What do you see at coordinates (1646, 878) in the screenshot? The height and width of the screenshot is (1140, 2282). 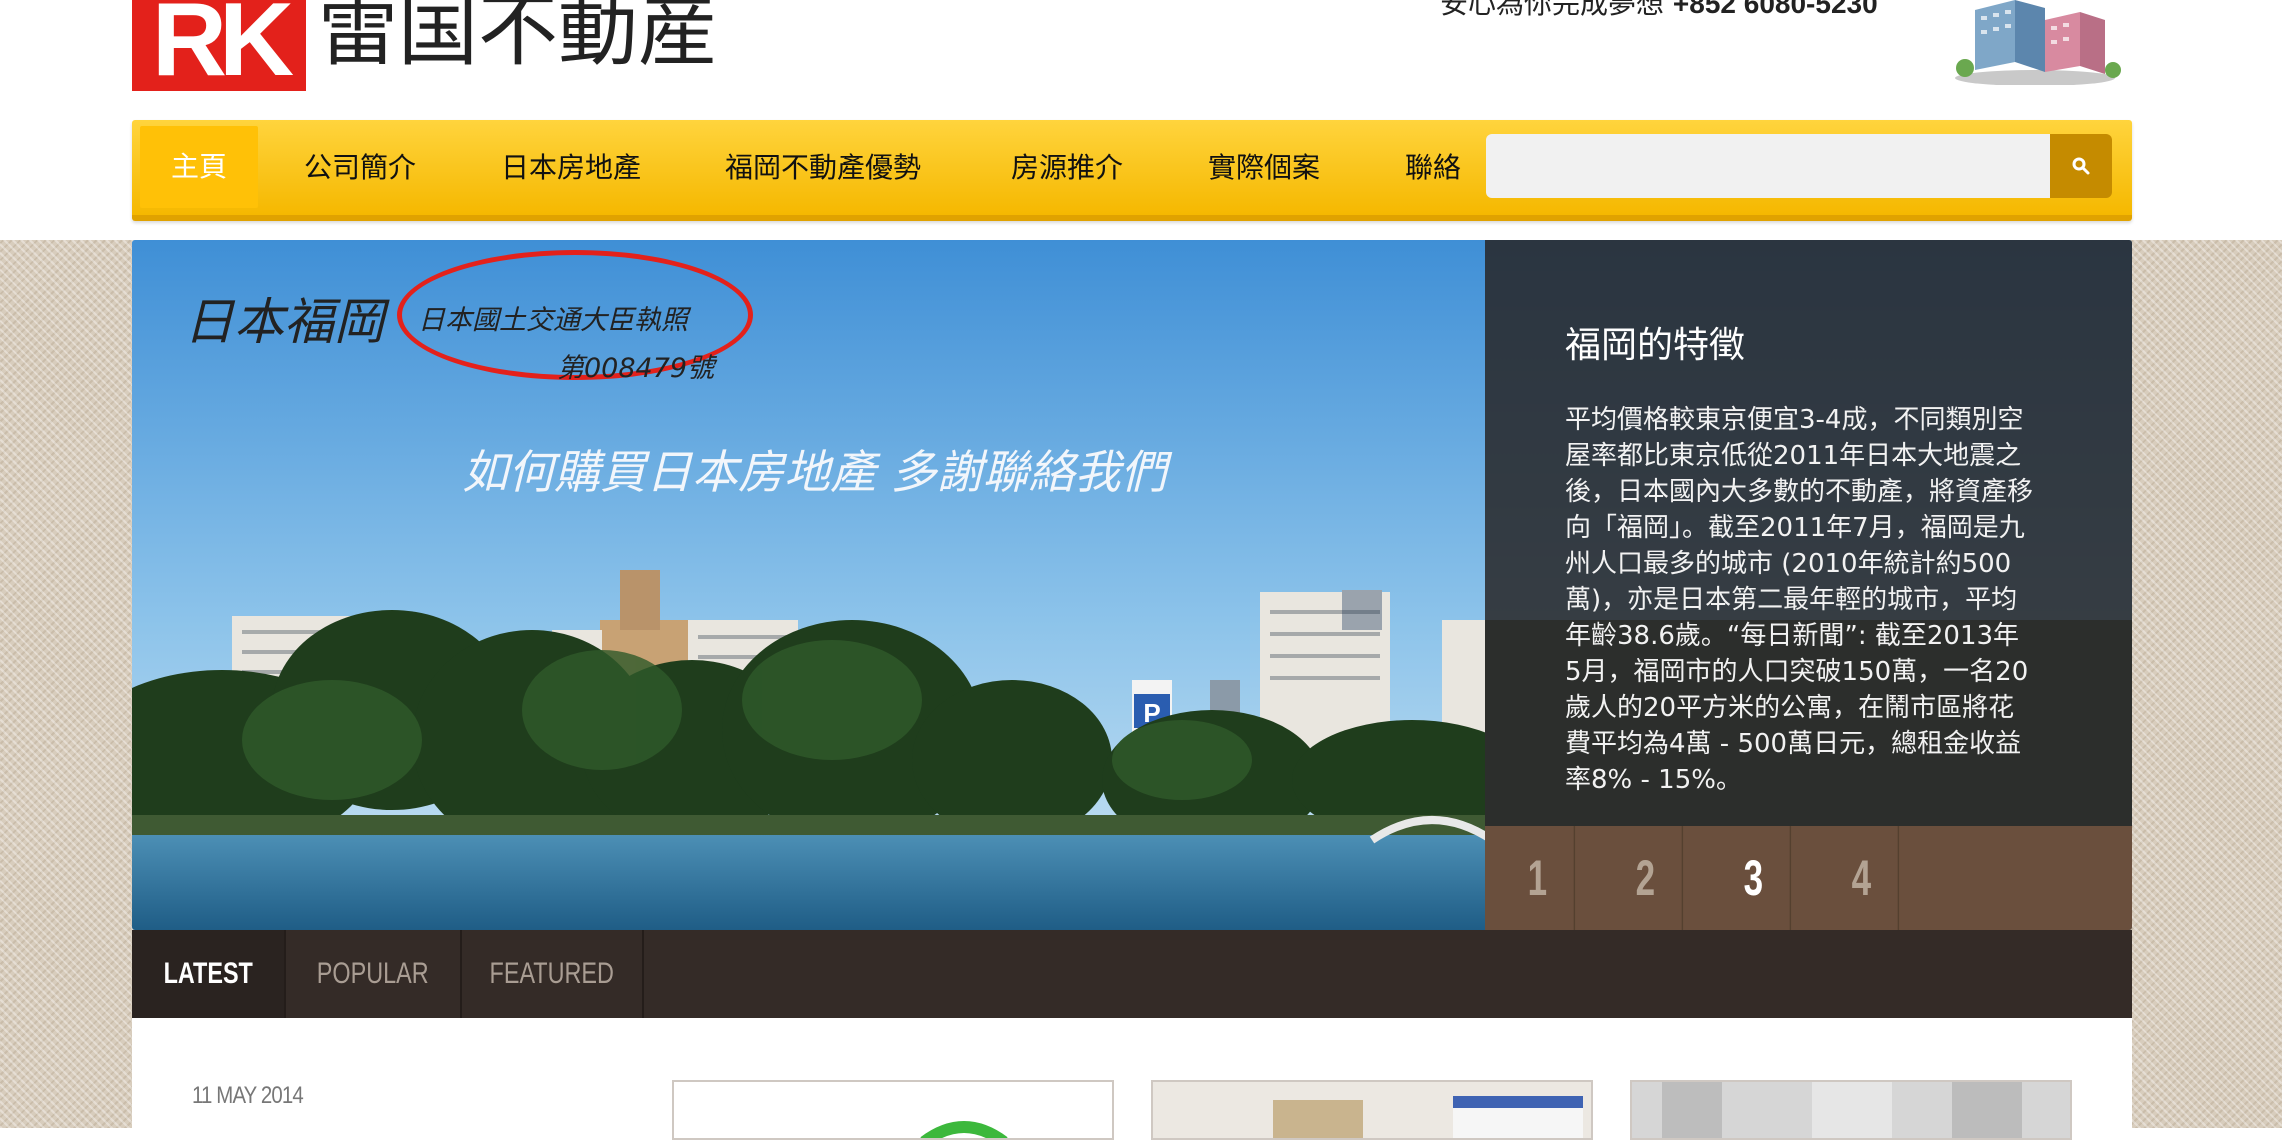 I see `pager-item-2: 2` at bounding box center [1646, 878].